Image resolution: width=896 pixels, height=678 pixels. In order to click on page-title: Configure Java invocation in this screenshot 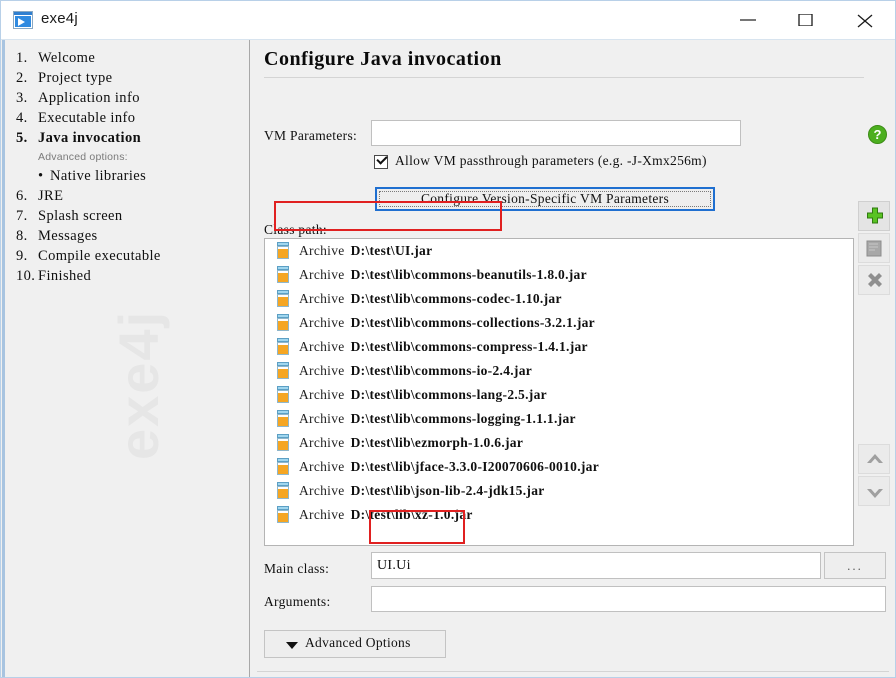, I will do `click(383, 59)`.